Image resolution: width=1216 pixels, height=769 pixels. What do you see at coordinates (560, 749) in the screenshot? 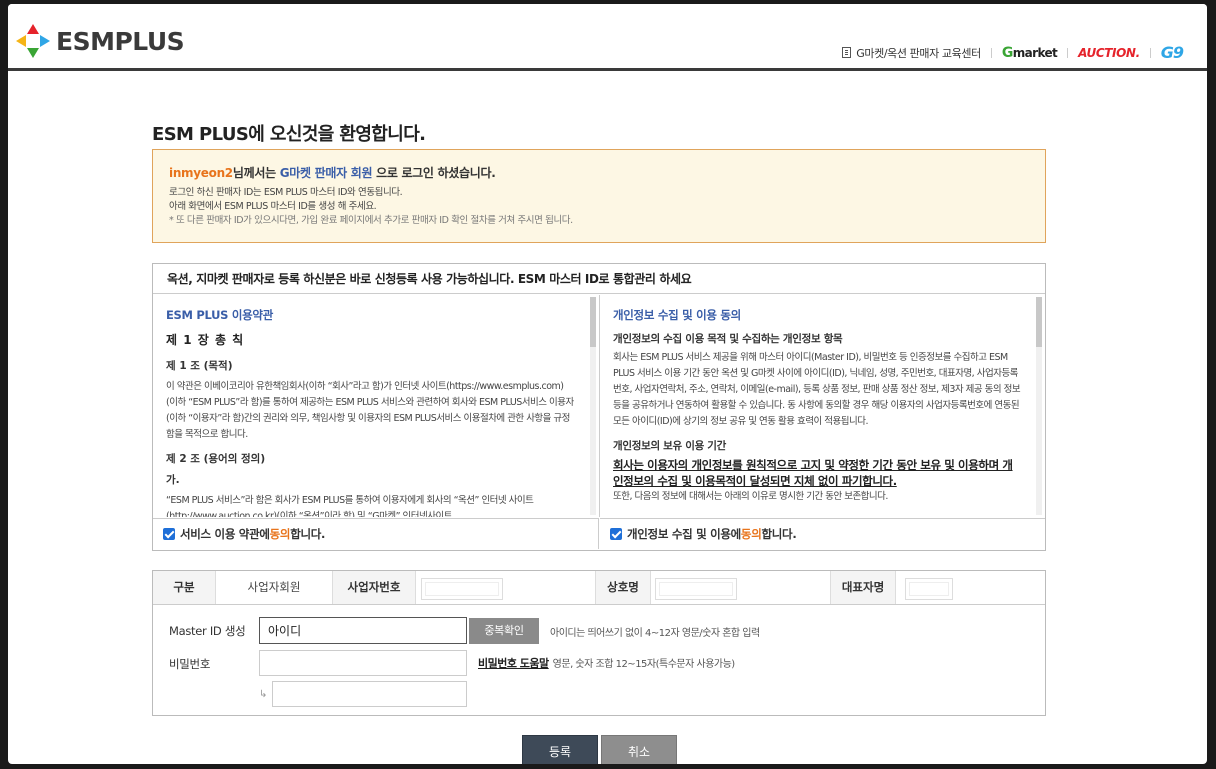
I see `register-button: 등록` at bounding box center [560, 749].